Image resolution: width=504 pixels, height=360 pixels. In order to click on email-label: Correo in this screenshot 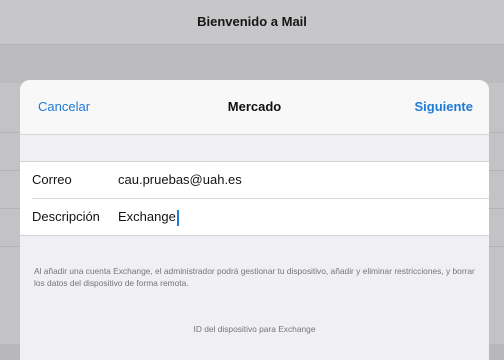, I will do `click(52, 179)`.